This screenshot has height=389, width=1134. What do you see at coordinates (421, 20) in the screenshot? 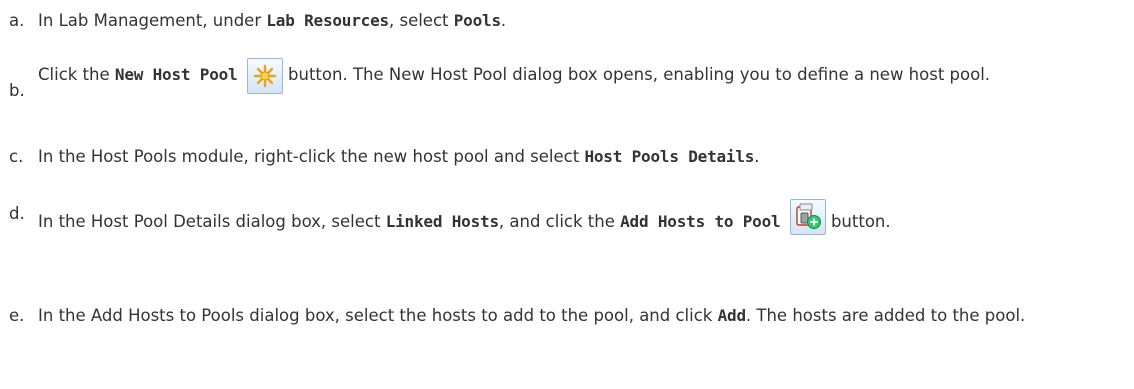
I see `step-text-part: , select` at bounding box center [421, 20].